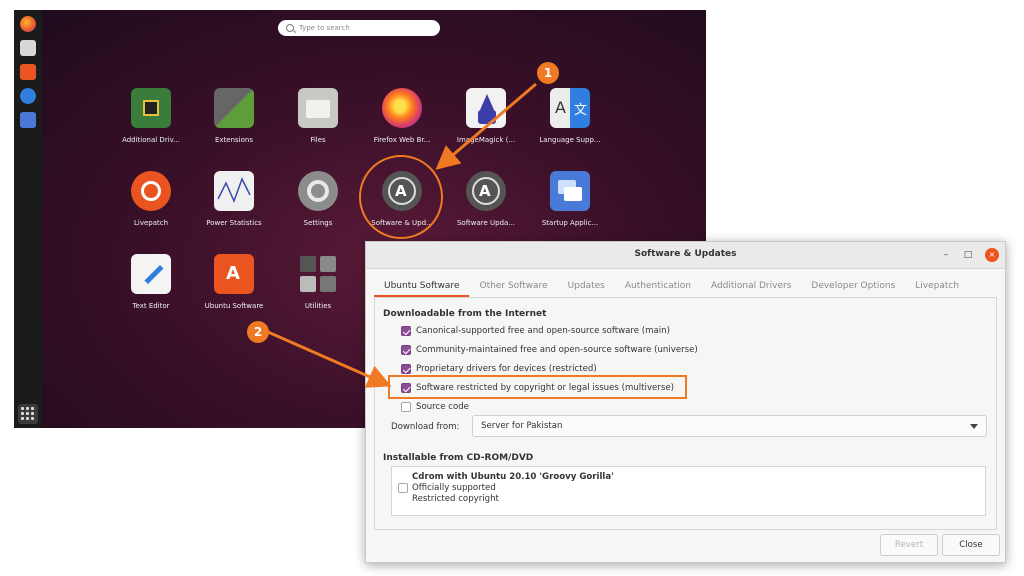 Image resolution: width=1024 pixels, height=576 pixels. Describe the element at coordinates (28, 72) in the screenshot. I see `ubuntu-software-icon` at that location.